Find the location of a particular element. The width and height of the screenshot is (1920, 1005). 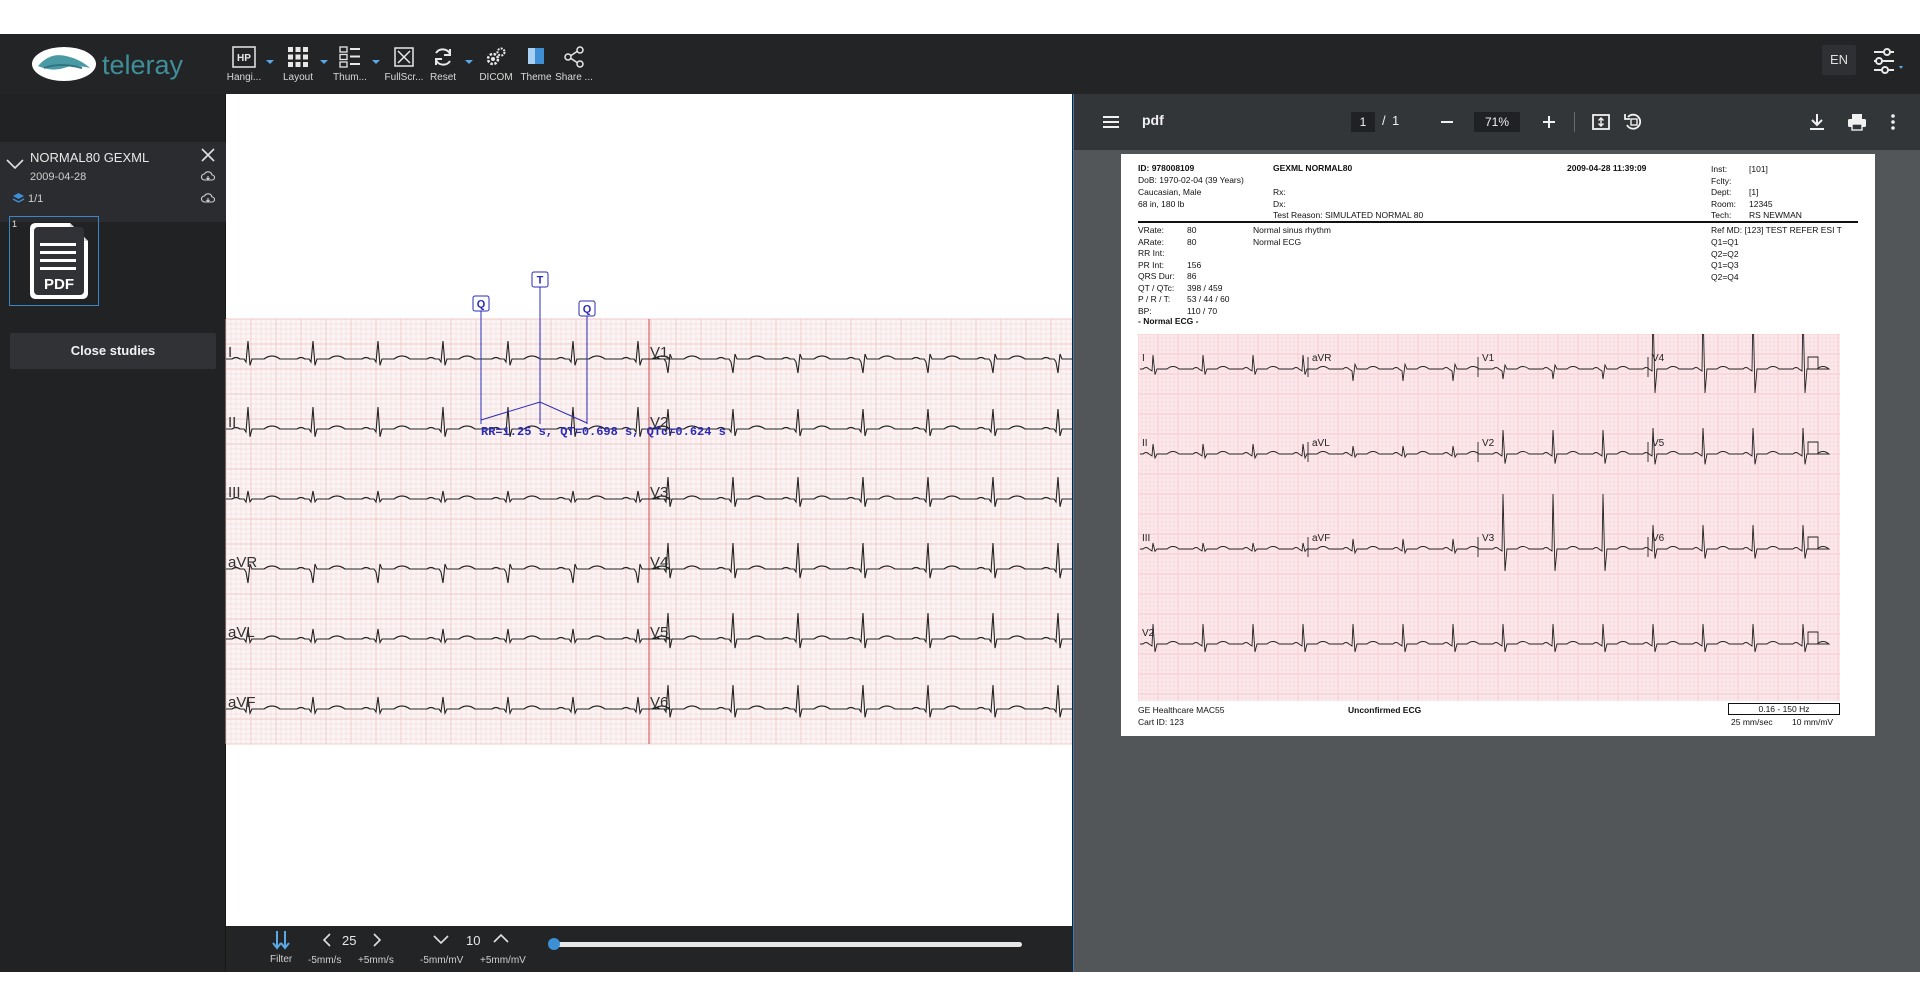

report-gain: 10 mm/mV is located at coordinates (1813, 722).